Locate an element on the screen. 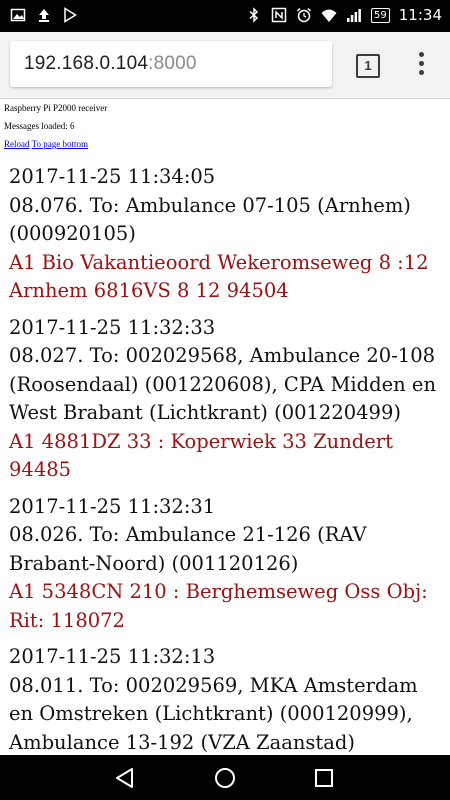 The image size is (450, 800). wifi-icon is located at coordinates (329, 15).